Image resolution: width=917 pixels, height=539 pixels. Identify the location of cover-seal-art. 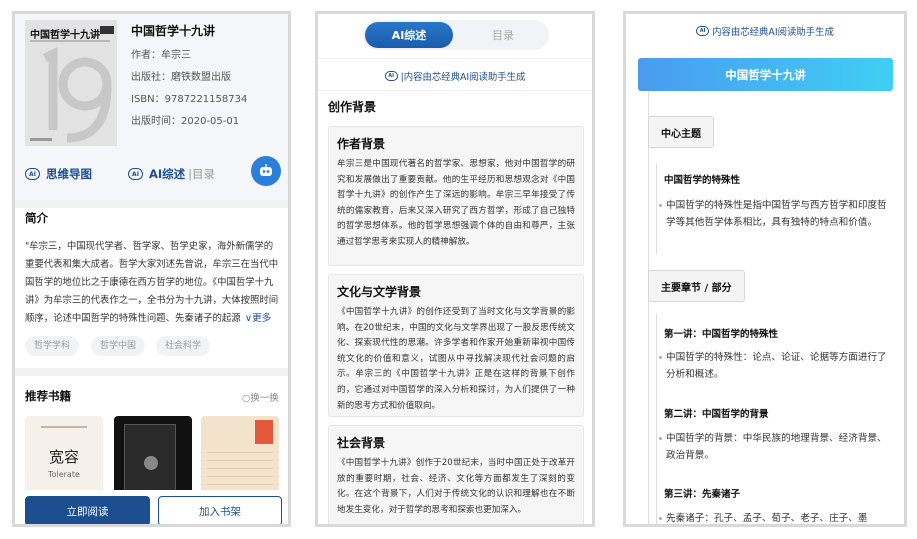
(264, 432).